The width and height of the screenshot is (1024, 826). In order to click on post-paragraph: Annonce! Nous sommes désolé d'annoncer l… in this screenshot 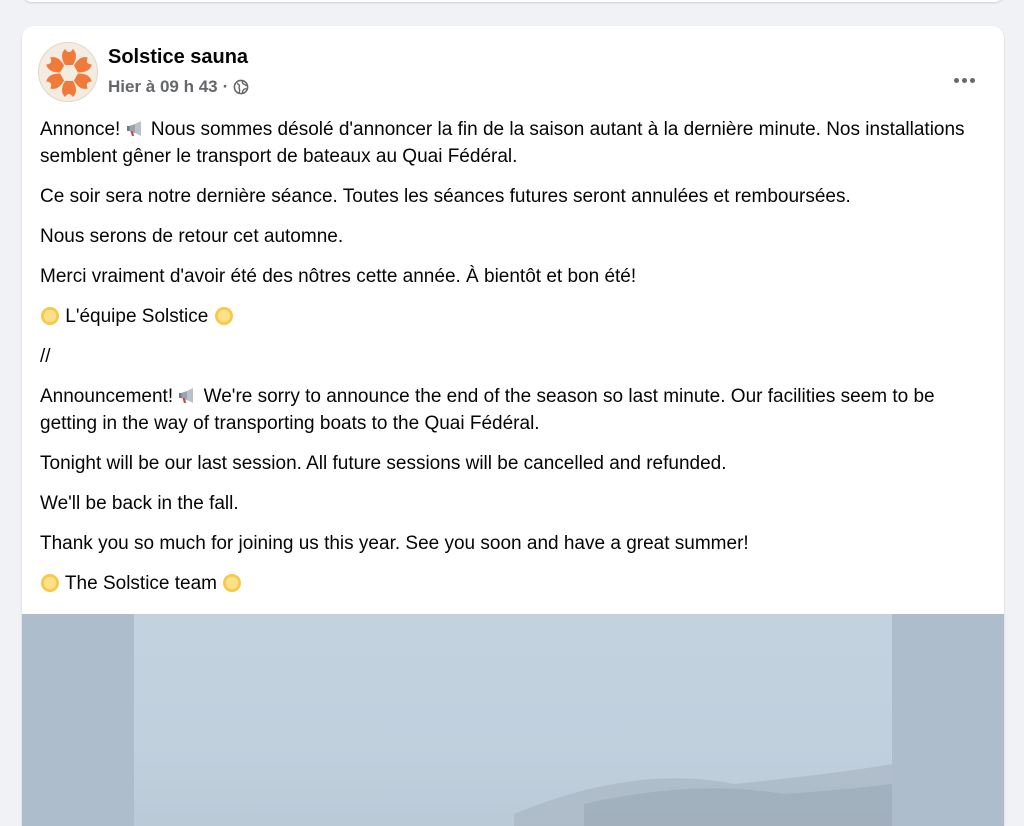, I will do `click(502, 143)`.